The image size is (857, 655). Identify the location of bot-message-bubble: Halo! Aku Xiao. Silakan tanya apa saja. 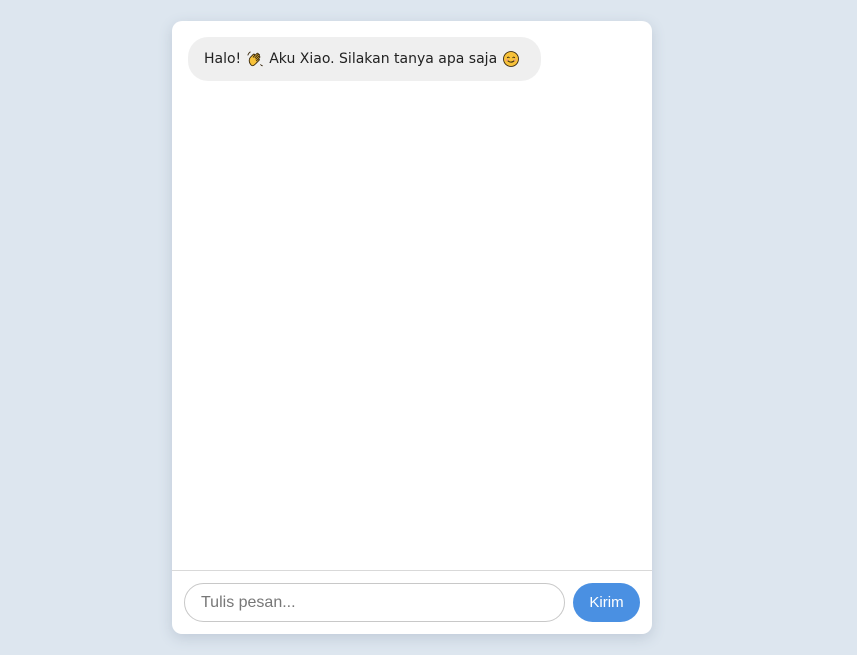
(365, 59).